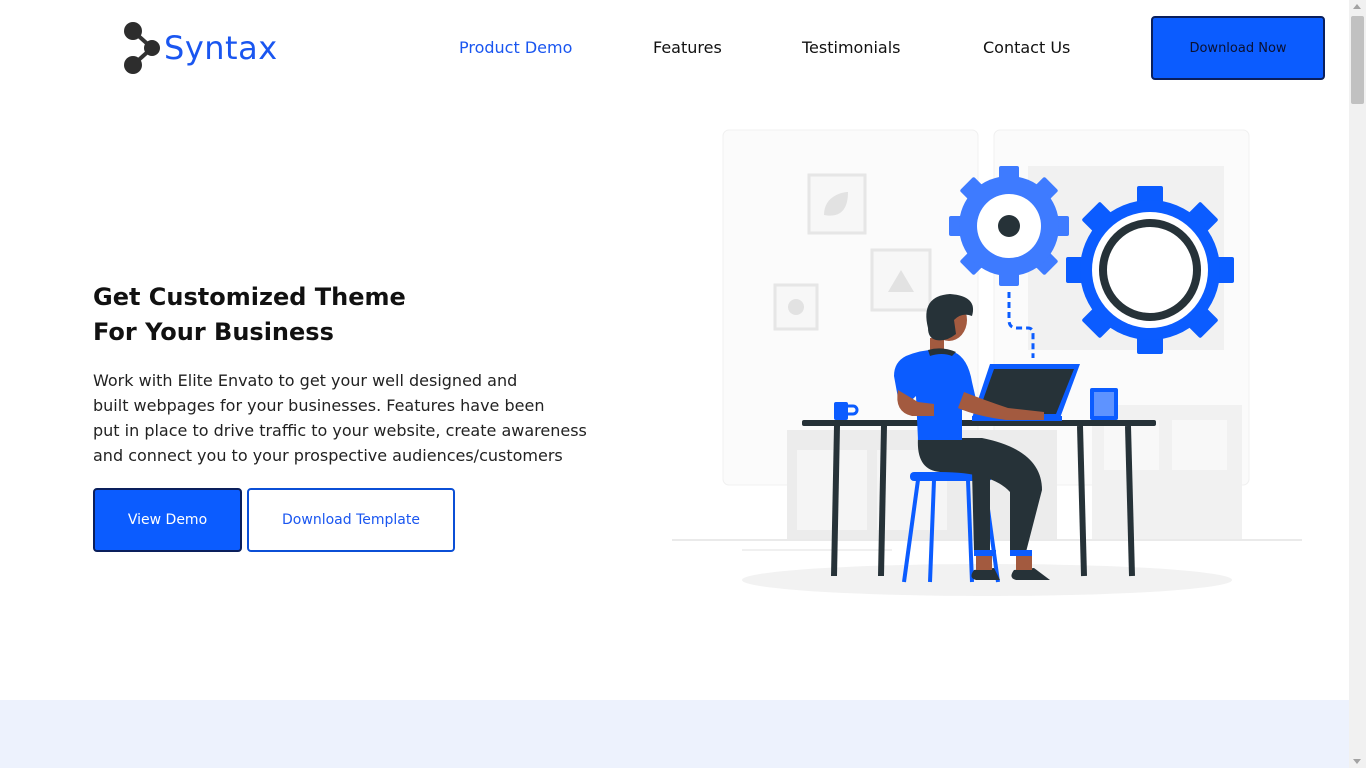 This screenshot has height=768, width=1366. Describe the element at coordinates (213, 332) in the screenshot. I see `hero-title-line-2: For Your Business` at that location.